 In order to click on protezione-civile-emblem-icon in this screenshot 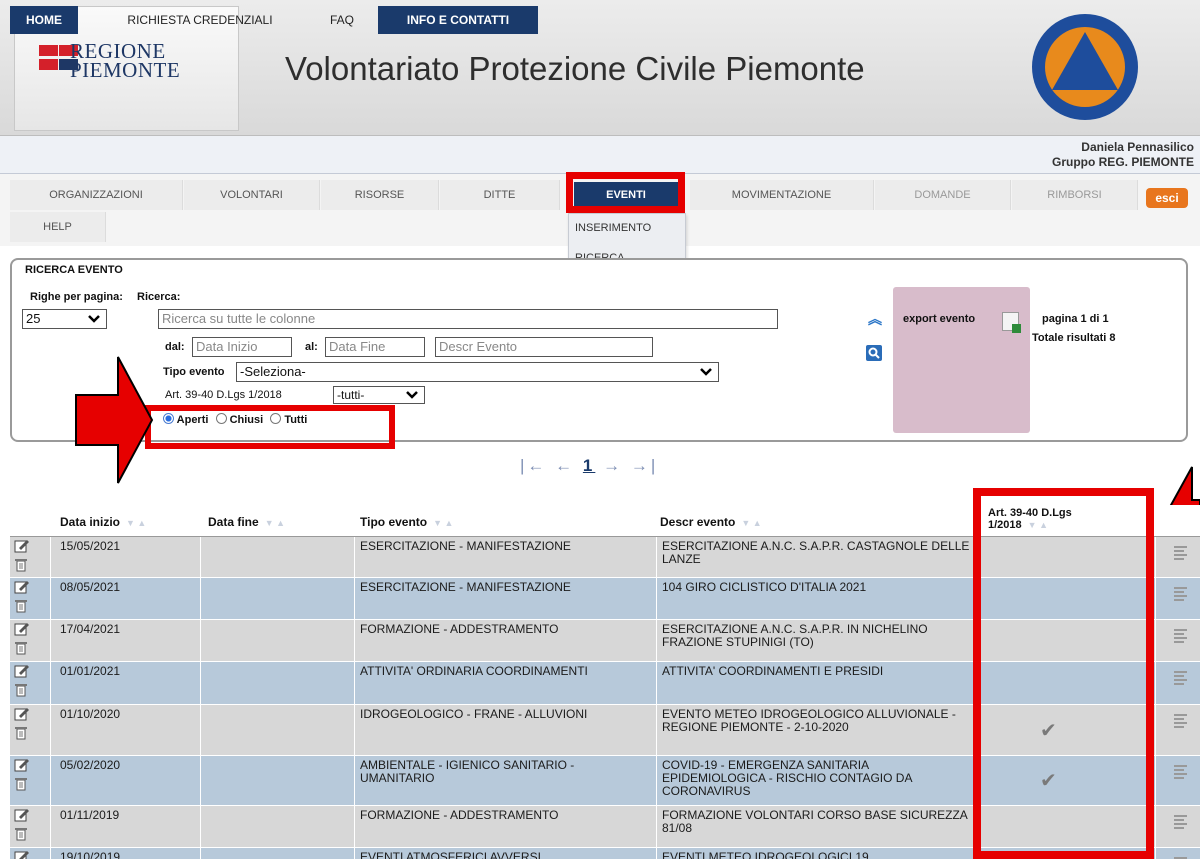, I will do `click(1085, 67)`.